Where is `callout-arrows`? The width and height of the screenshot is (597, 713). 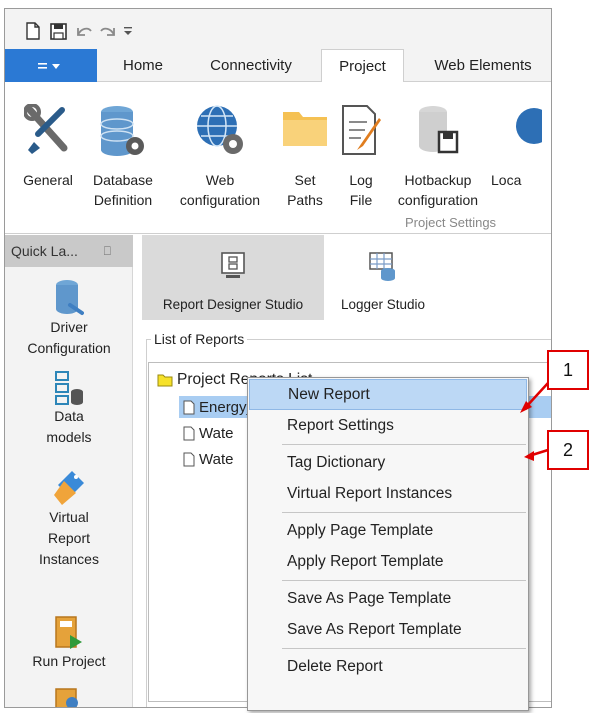
callout-arrows is located at coordinates (534, 421).